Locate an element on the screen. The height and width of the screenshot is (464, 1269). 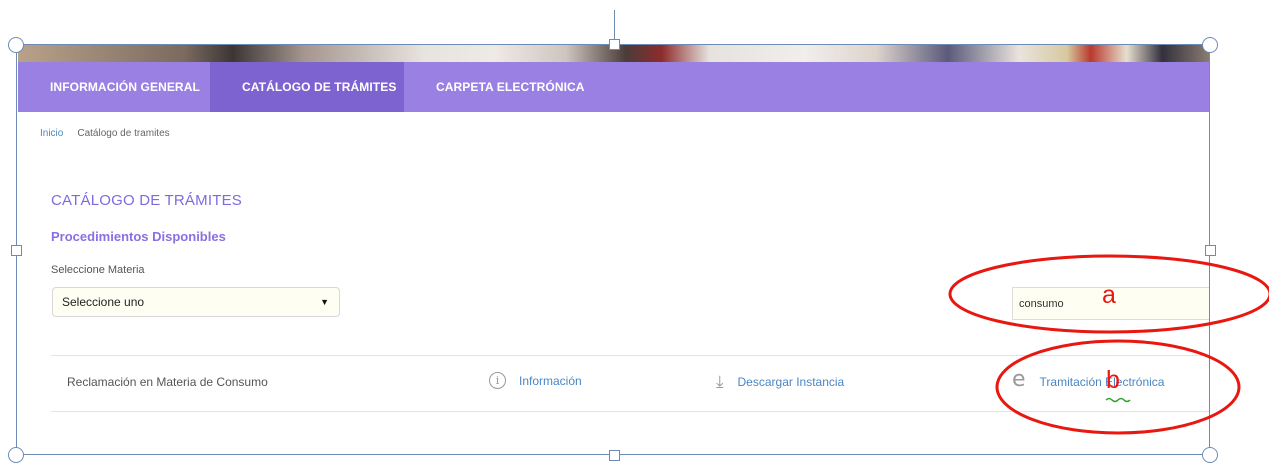
annotation-b: b is located at coordinates (1113, 380).